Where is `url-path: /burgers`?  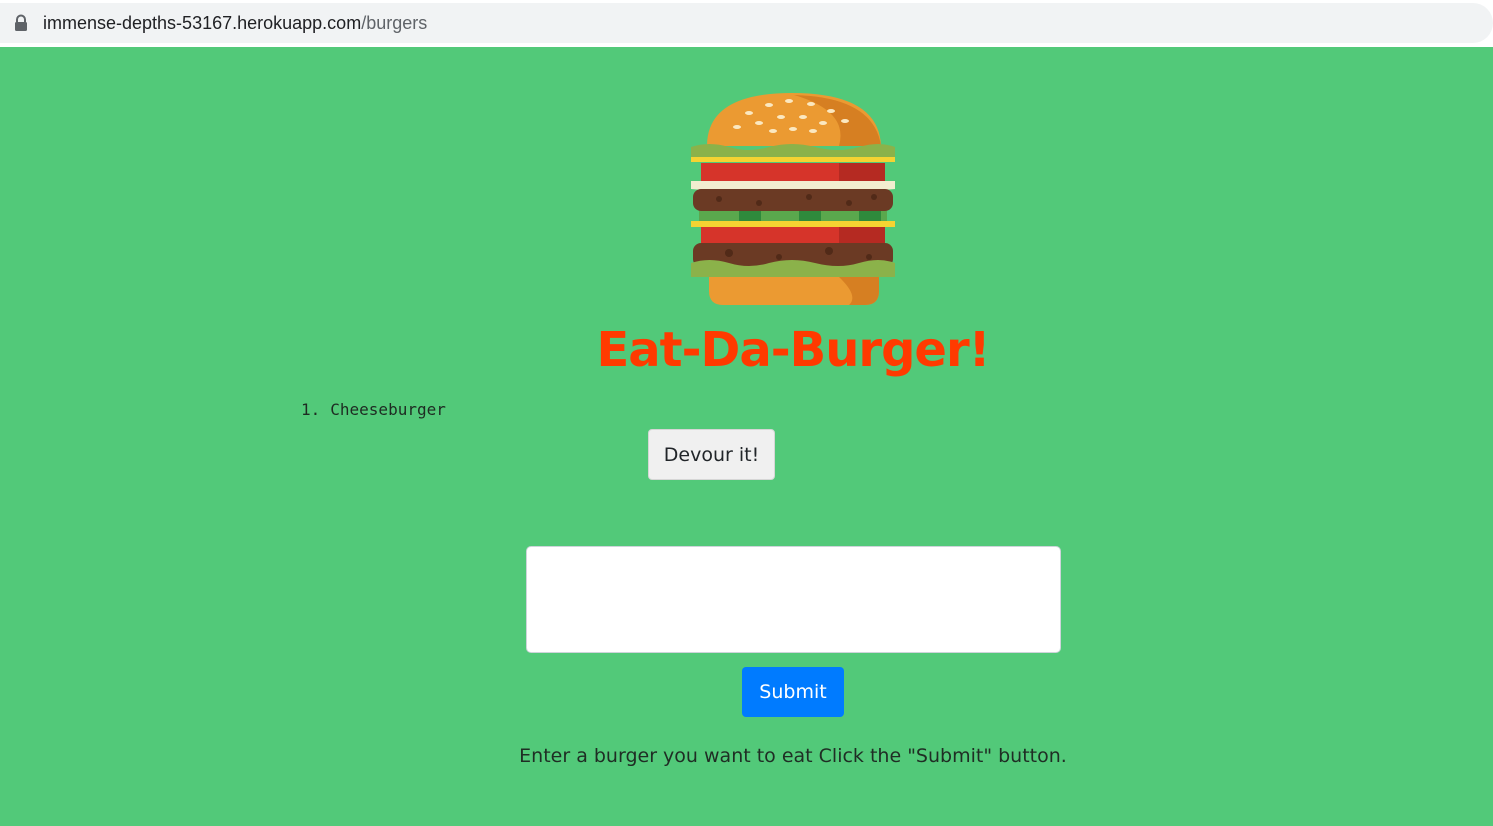
url-path: /burgers is located at coordinates (394, 23).